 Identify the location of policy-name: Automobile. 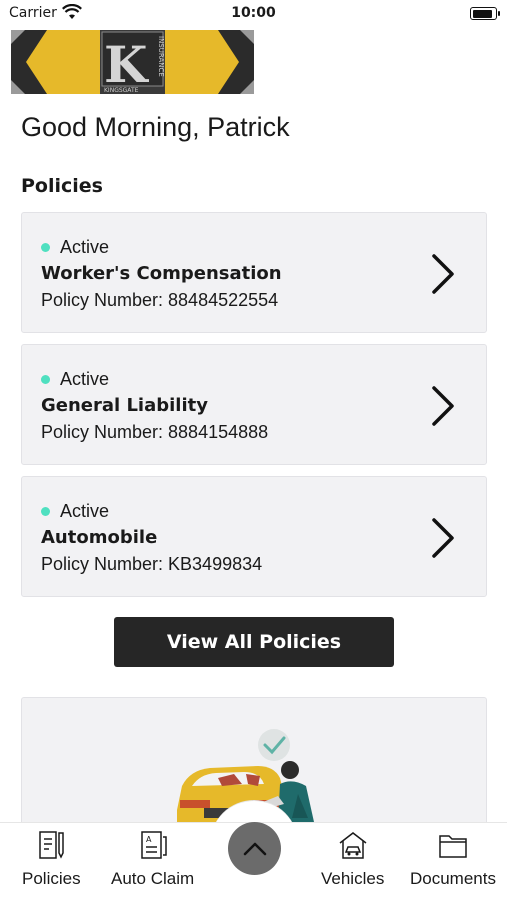
(99, 537).